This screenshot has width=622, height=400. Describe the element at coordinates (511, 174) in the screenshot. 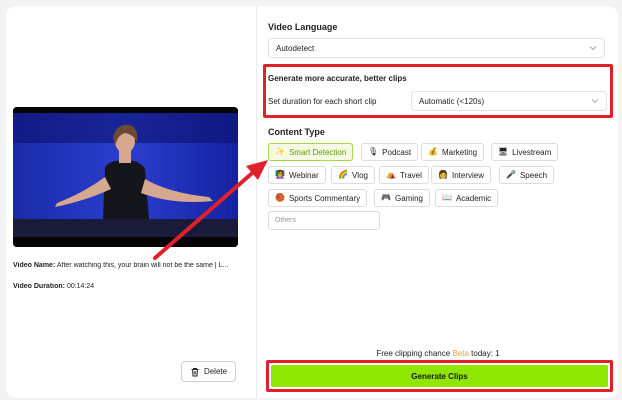

I see `microphone-icon: 🎤` at that location.